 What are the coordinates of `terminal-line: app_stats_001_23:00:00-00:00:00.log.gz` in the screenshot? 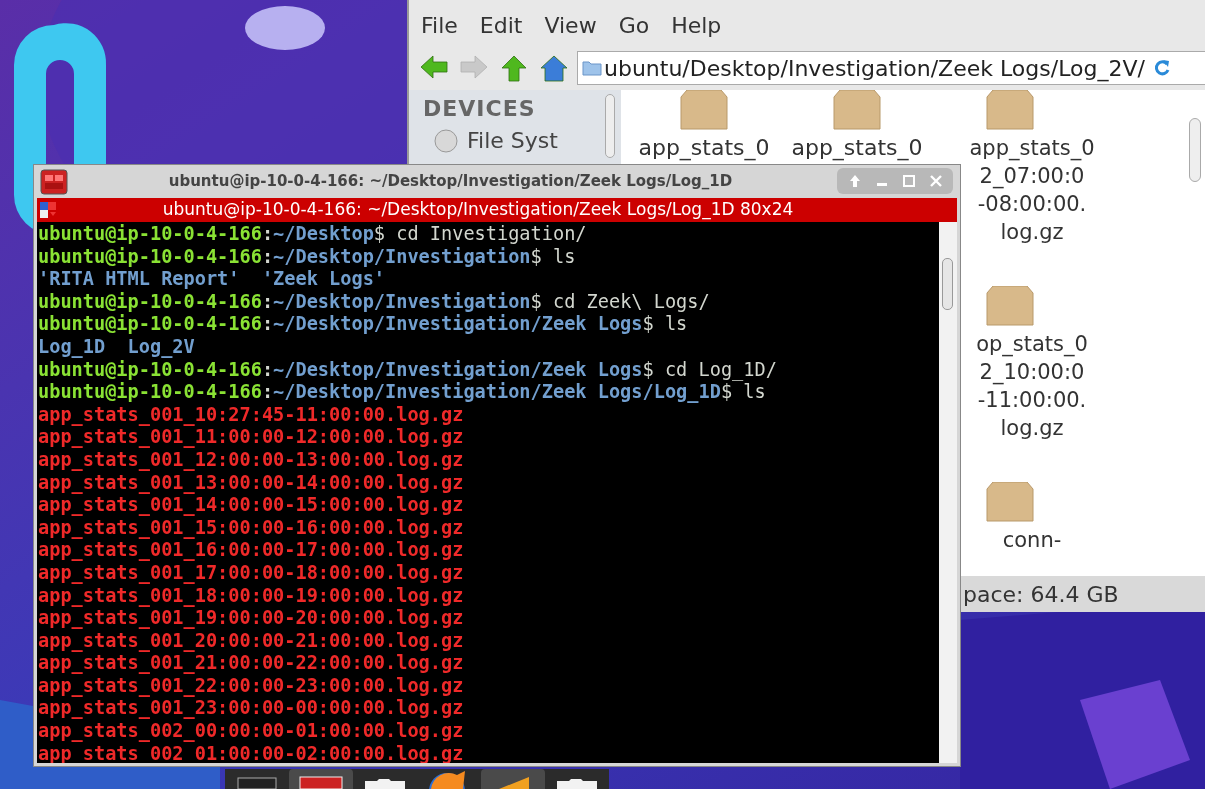 It's located at (251, 709).